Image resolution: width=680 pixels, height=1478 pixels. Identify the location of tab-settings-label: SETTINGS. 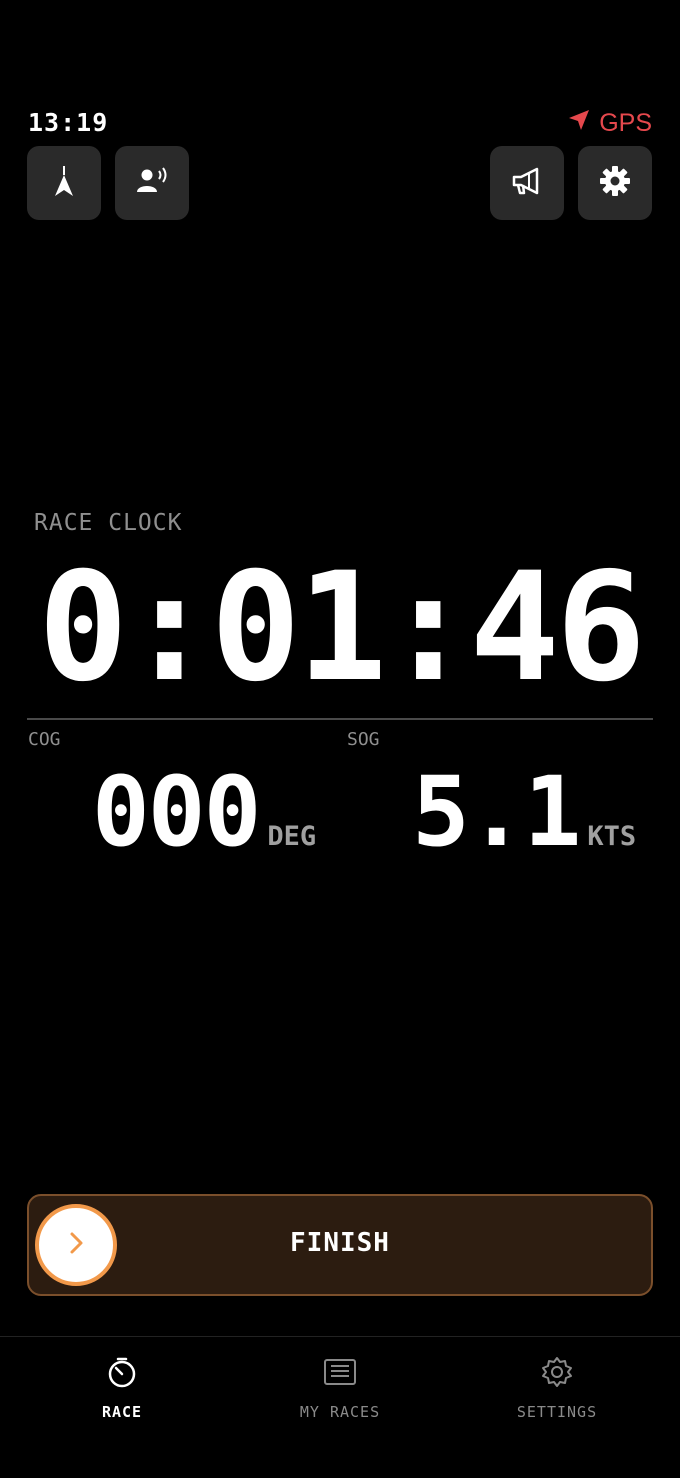
(557, 1412).